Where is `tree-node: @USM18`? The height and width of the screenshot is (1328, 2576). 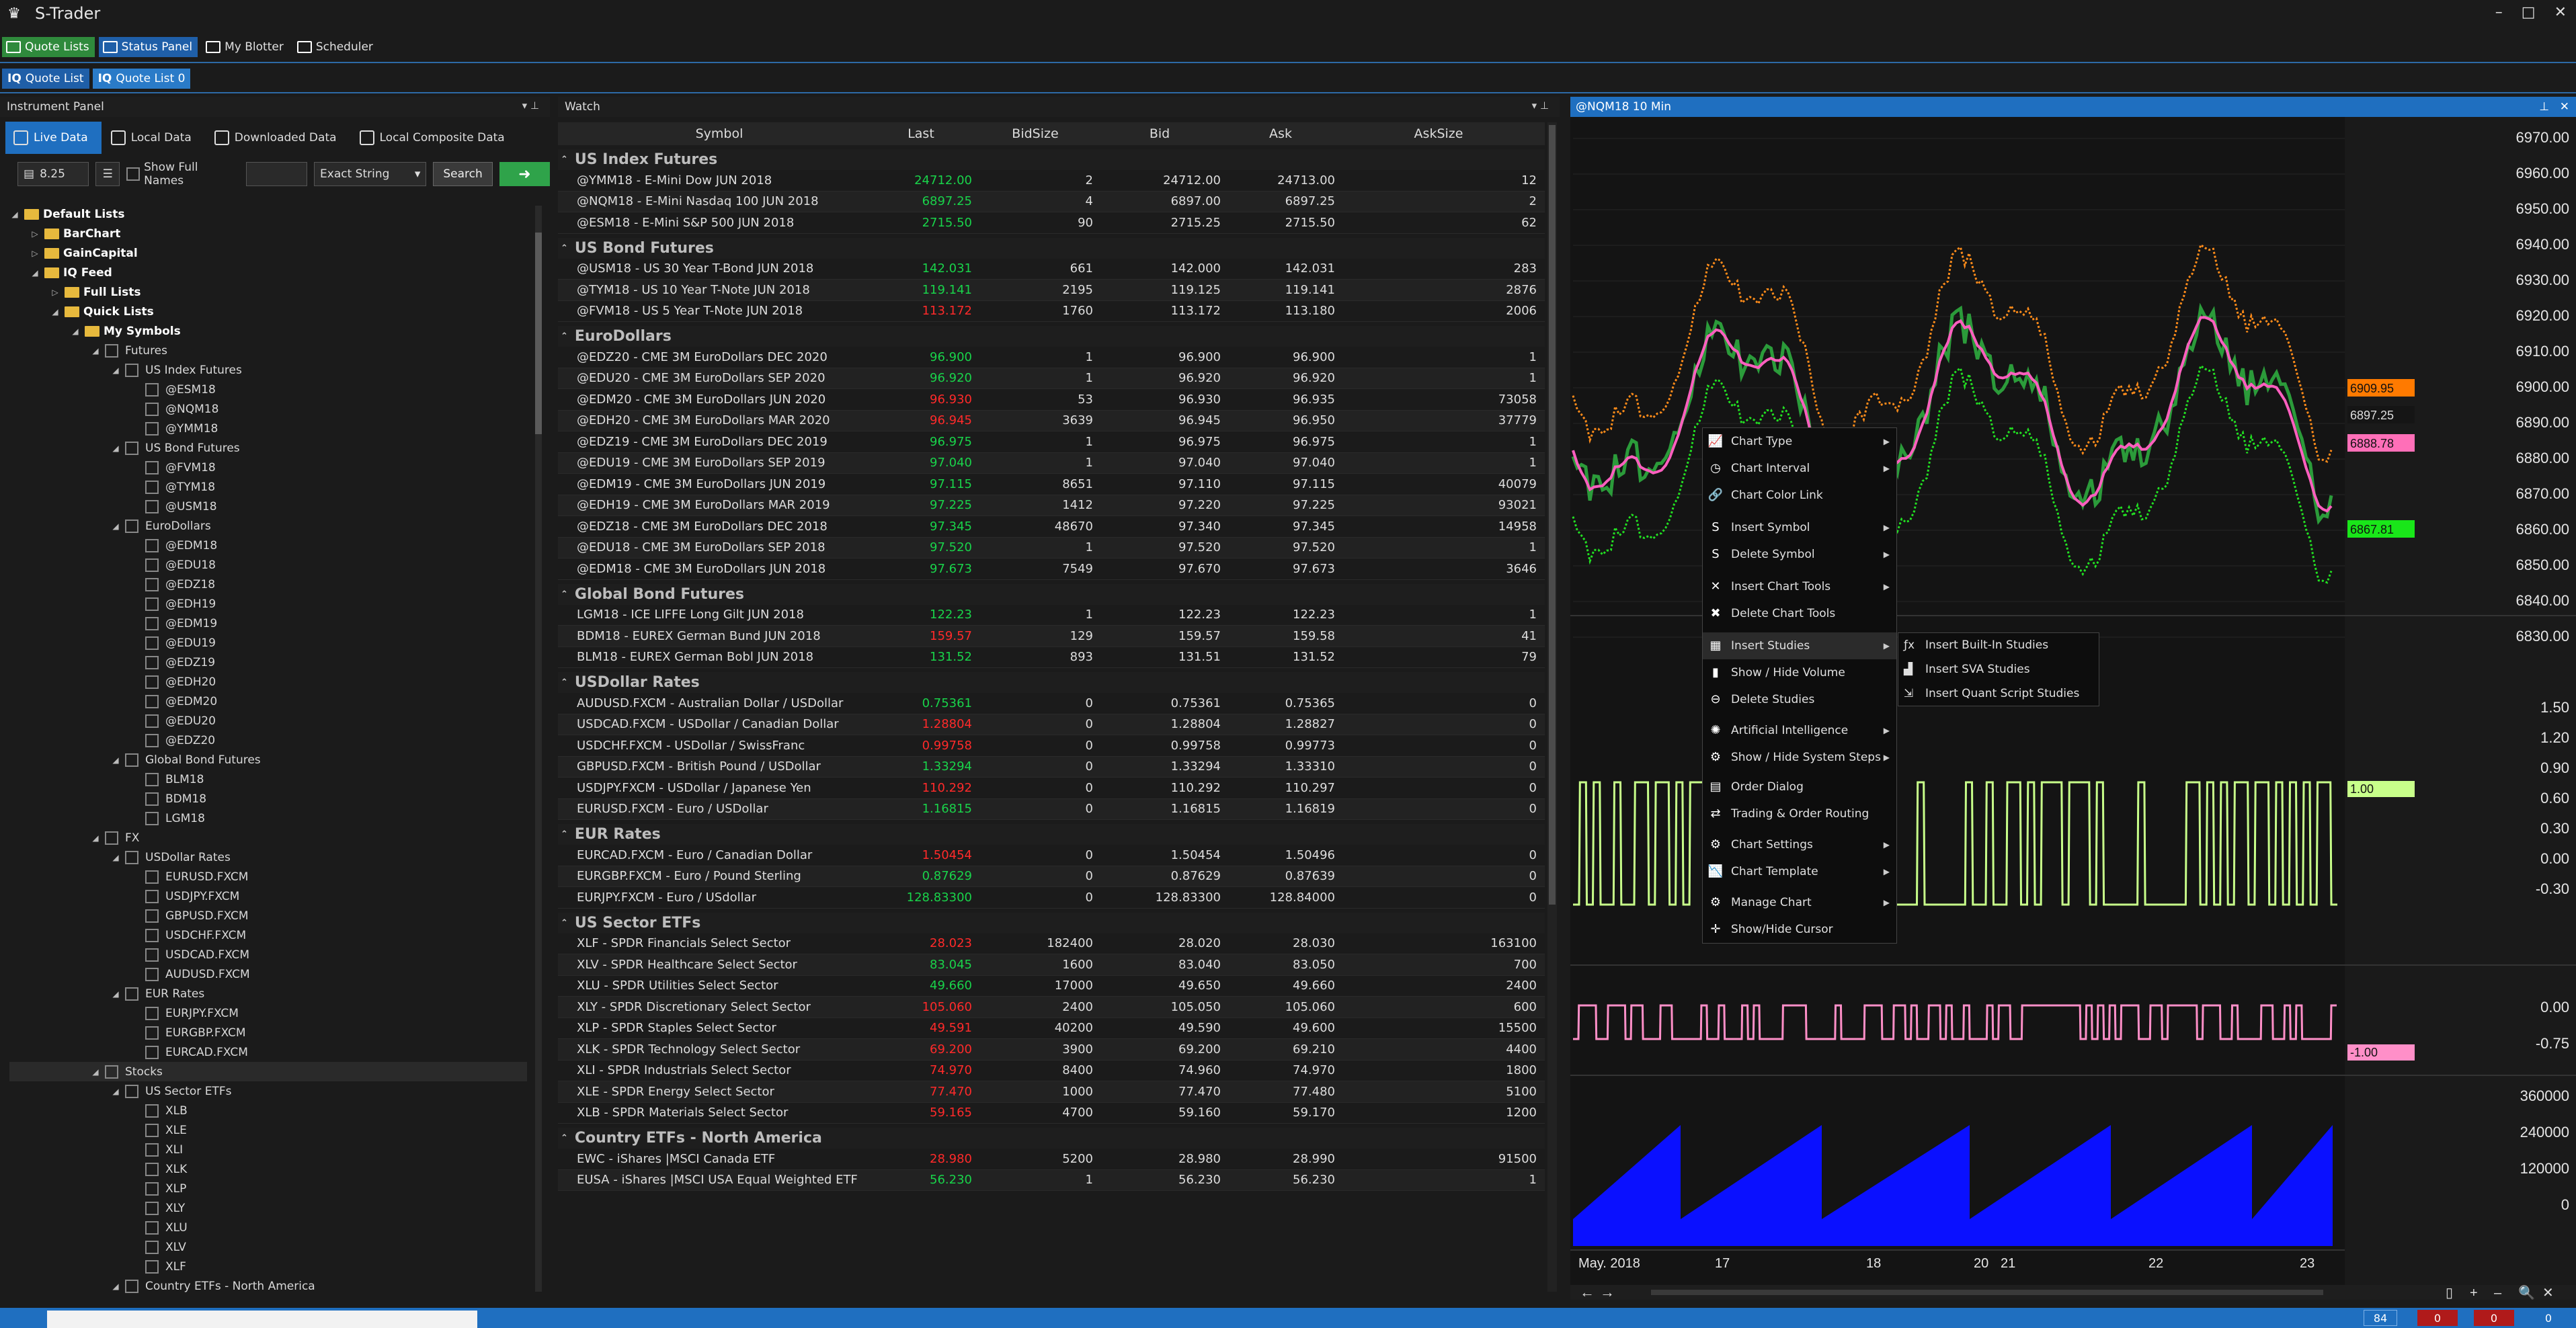
tree-node: @USM18 is located at coordinates (268, 507).